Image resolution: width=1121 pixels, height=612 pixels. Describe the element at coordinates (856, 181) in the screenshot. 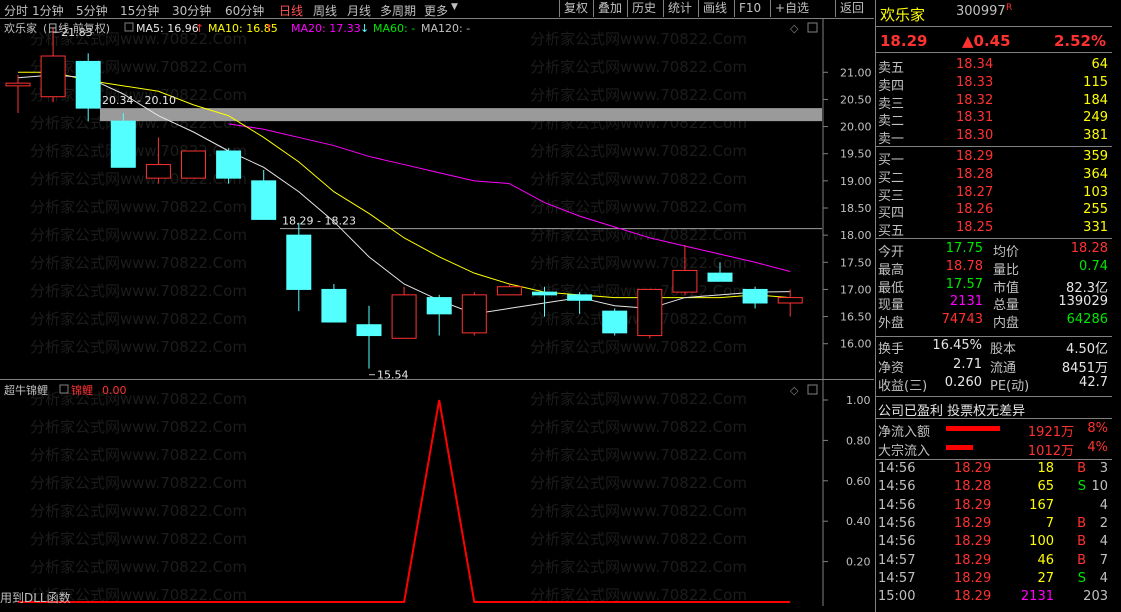

I see `price-tick-label-4: 19.00` at that location.